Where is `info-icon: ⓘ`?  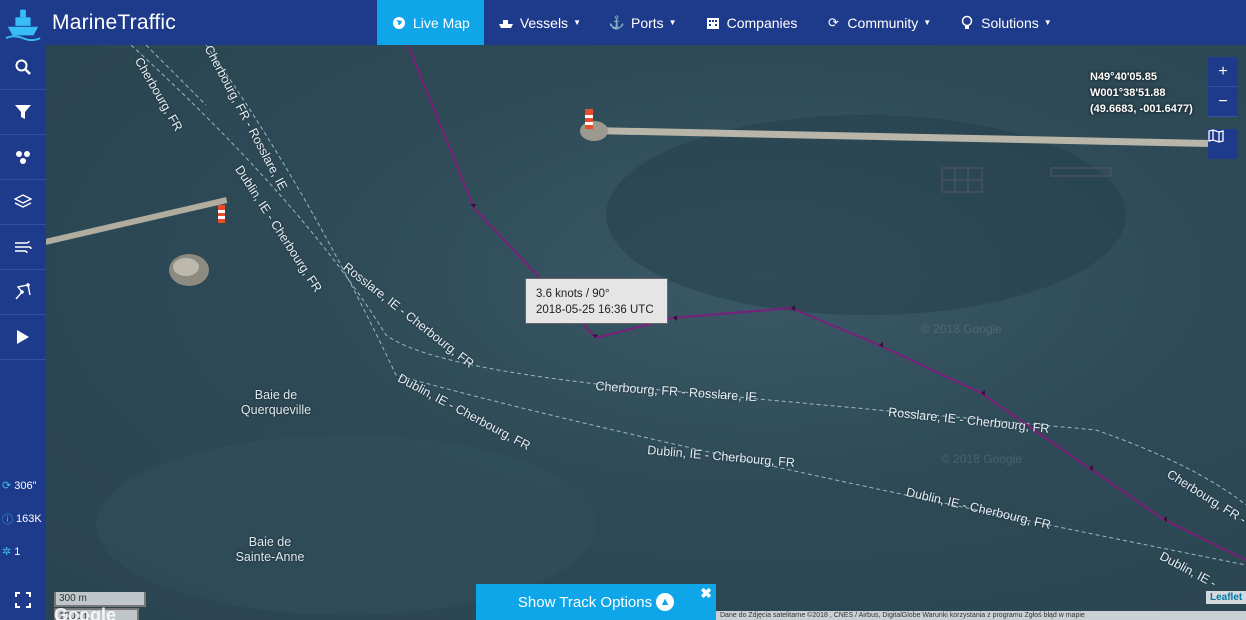
info-icon: ⓘ is located at coordinates (7, 519).